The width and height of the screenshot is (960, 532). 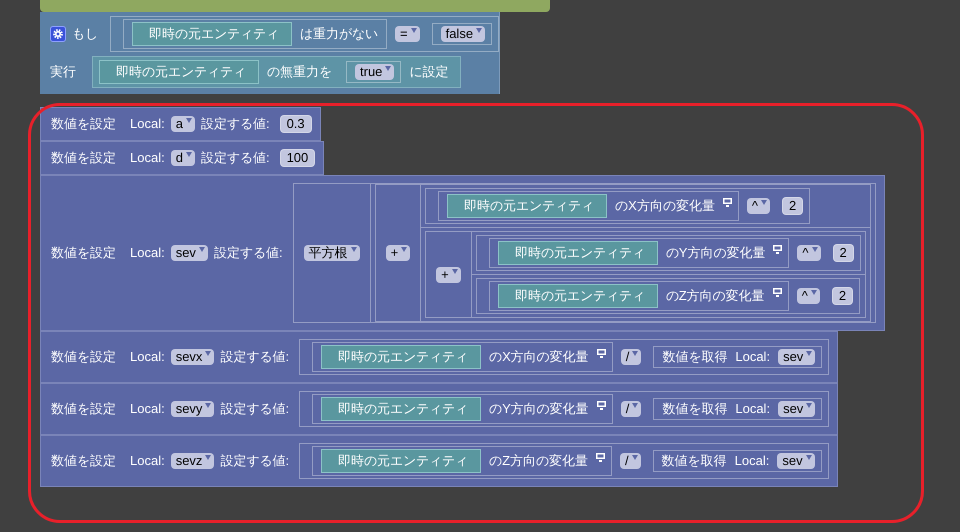 I want to click on dropdown: a, so click(x=182, y=124).